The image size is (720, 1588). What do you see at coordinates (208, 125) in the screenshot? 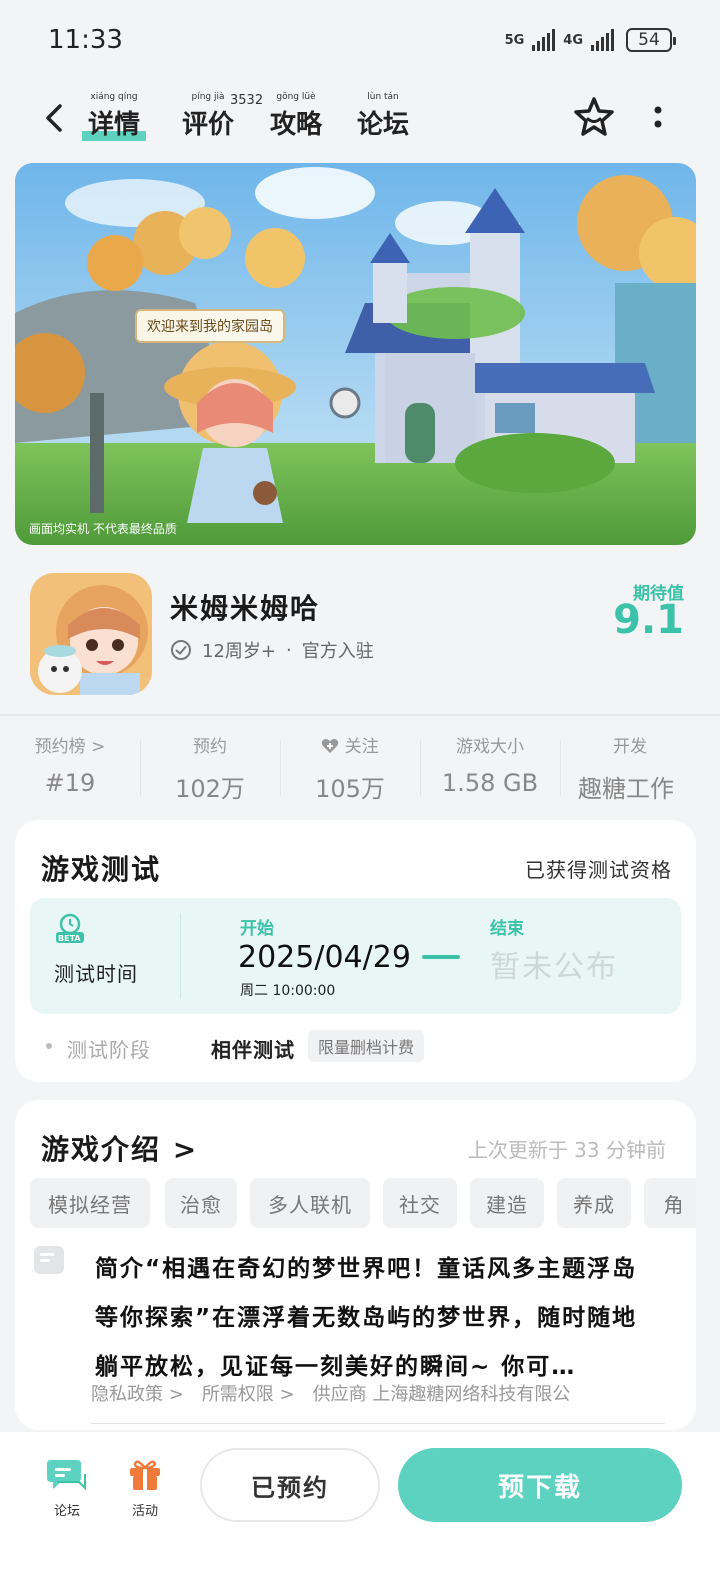
I see `tab-reviews-label: 评价` at bounding box center [208, 125].